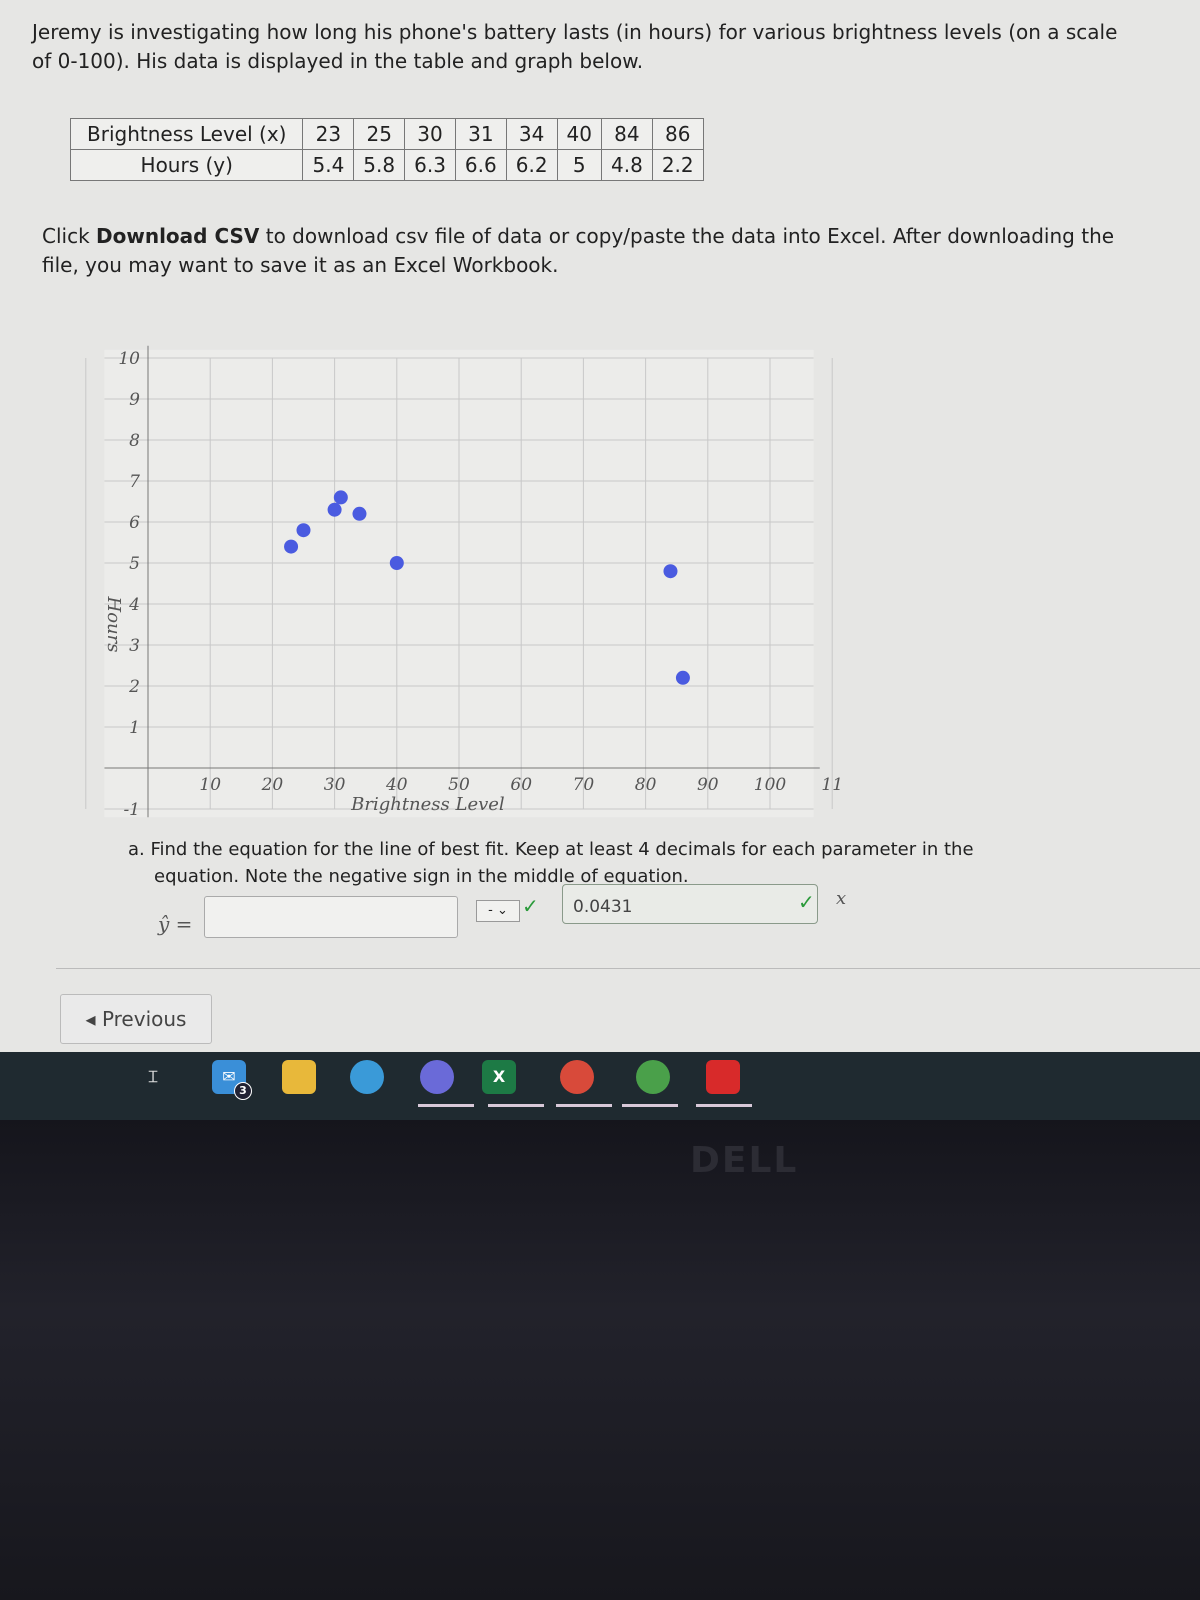 Image resolution: width=1200 pixels, height=1600 pixels. What do you see at coordinates (723, 1077) in the screenshot?
I see `youtube-icon` at bounding box center [723, 1077].